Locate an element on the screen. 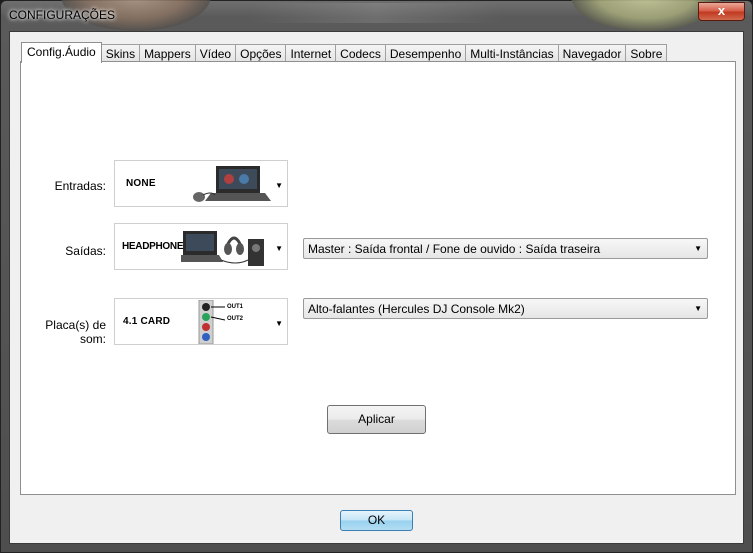 The image size is (753, 553). soundcard-jacks-icon is located at coordinates (211, 322).